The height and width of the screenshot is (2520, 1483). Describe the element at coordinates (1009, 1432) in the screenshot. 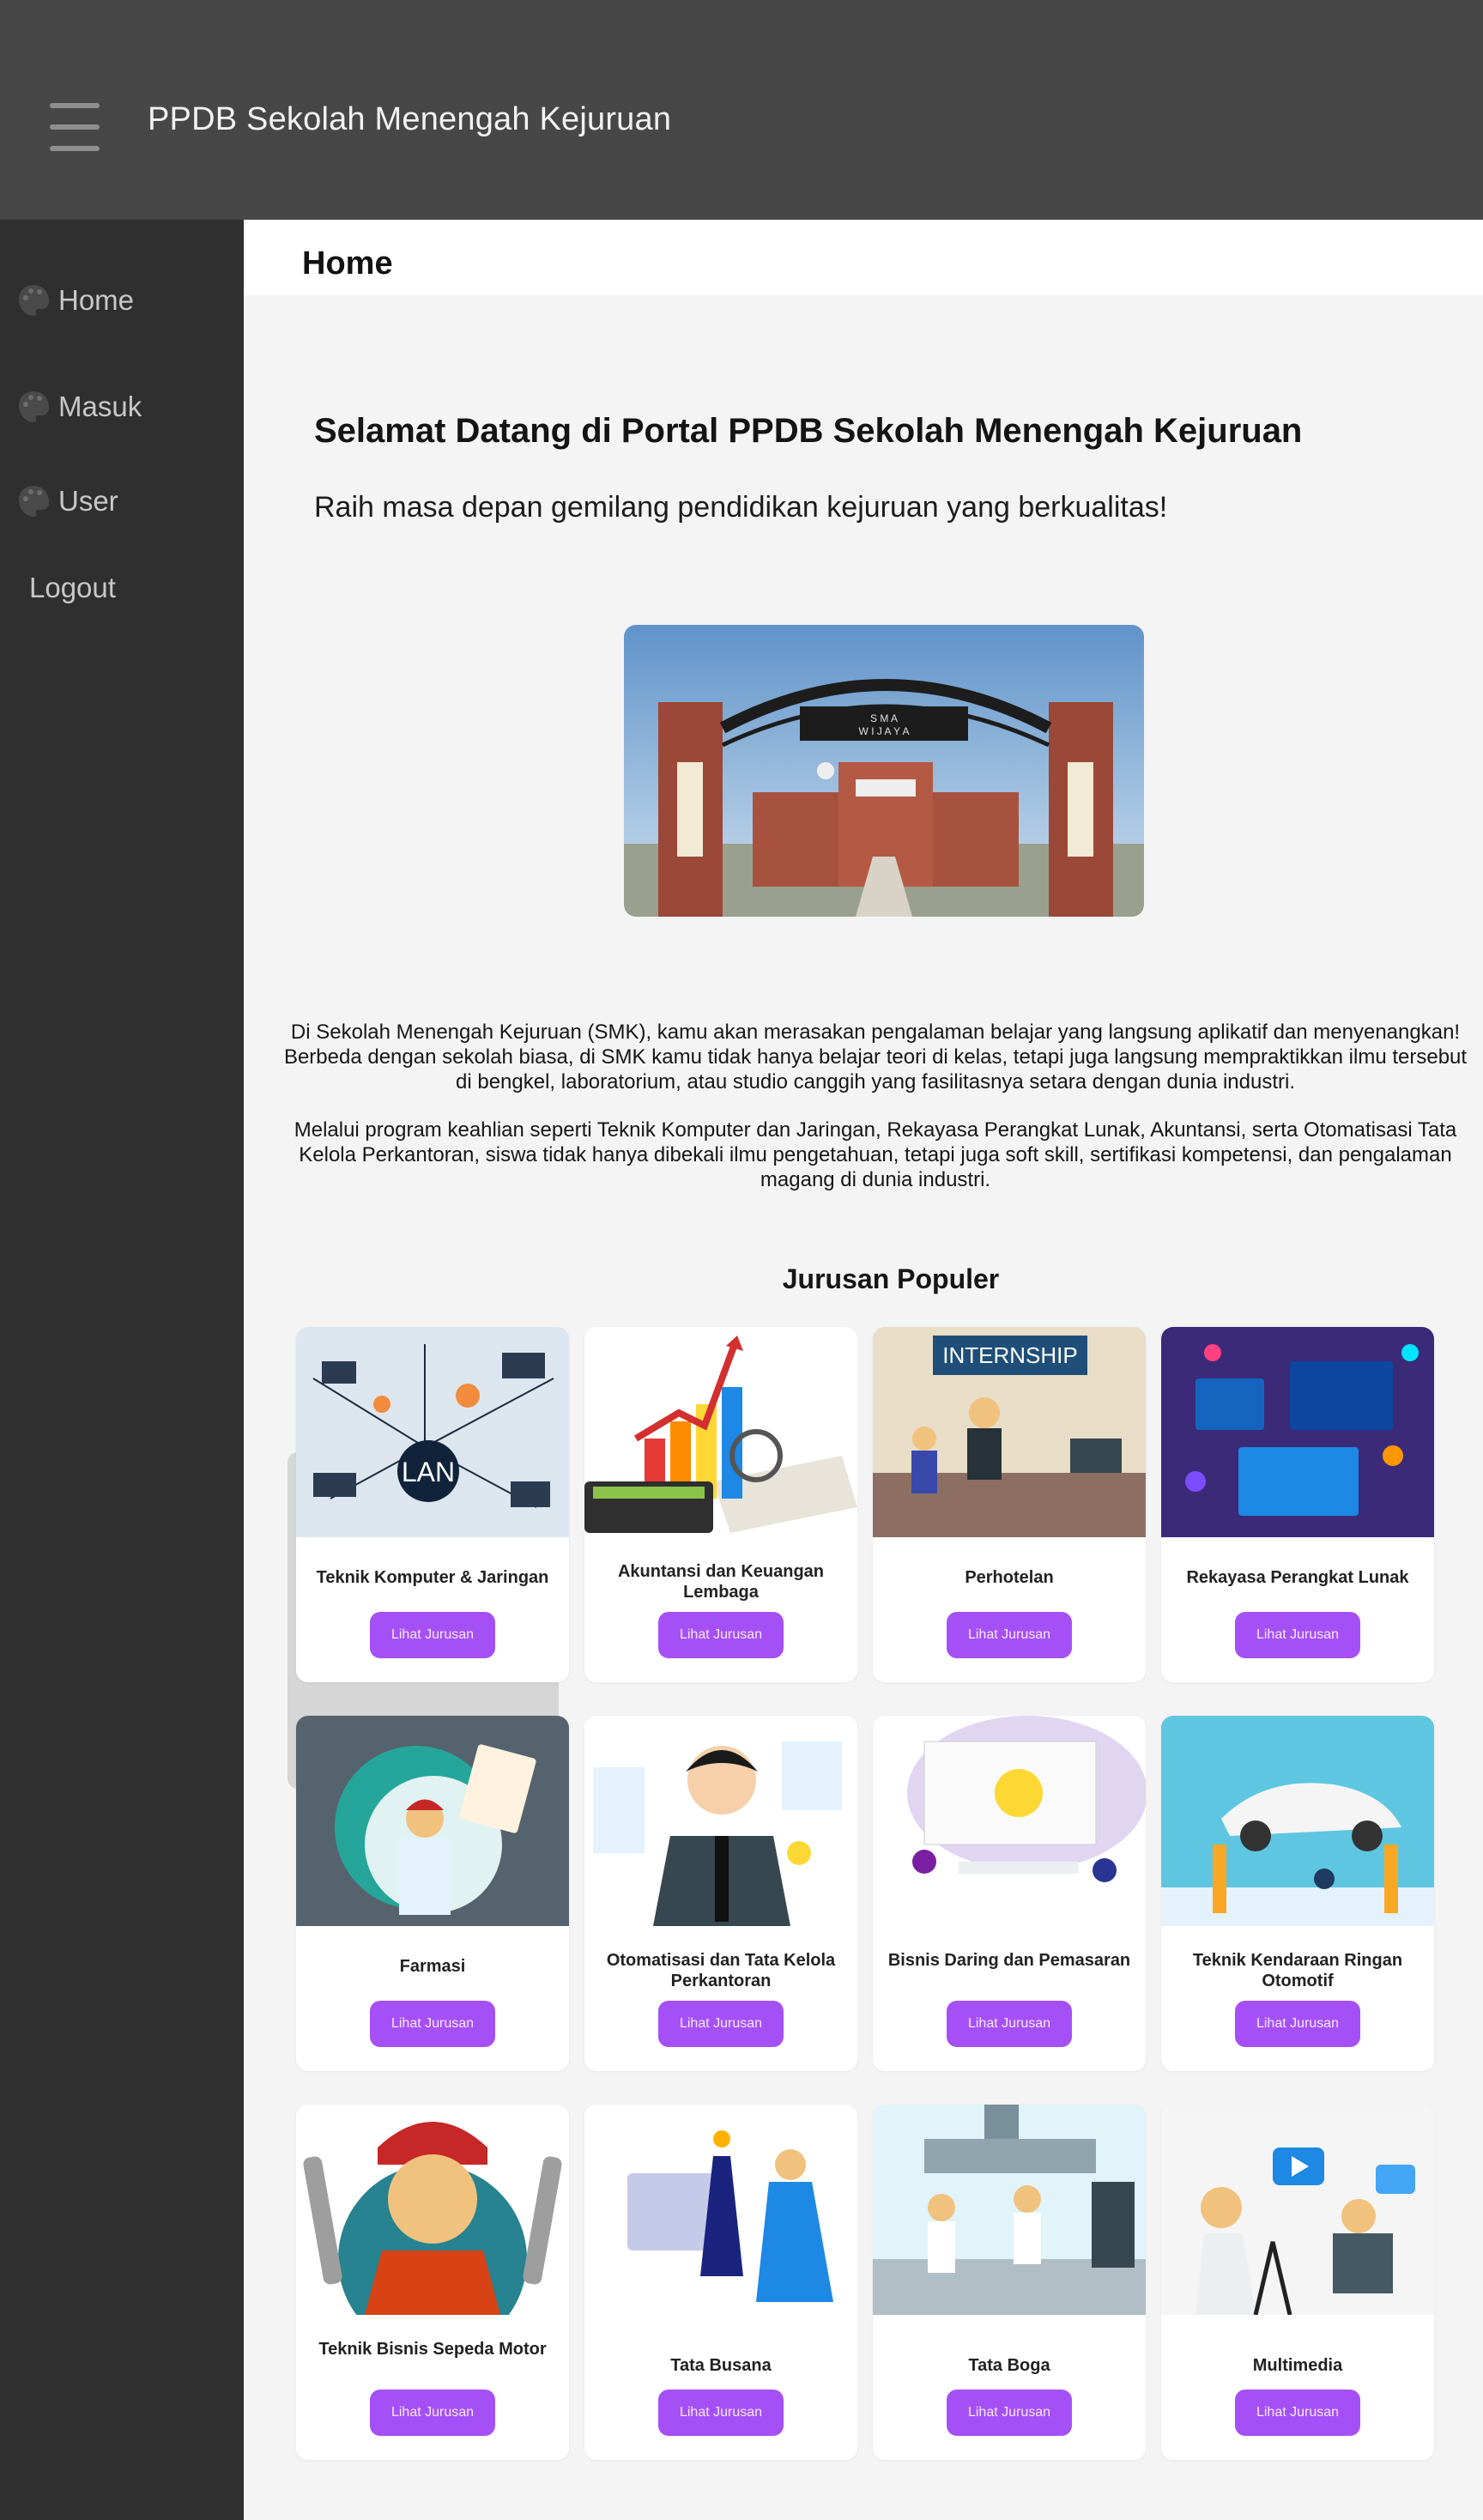

I see `hotel-internship-illustration: INTERNSHIP` at that location.